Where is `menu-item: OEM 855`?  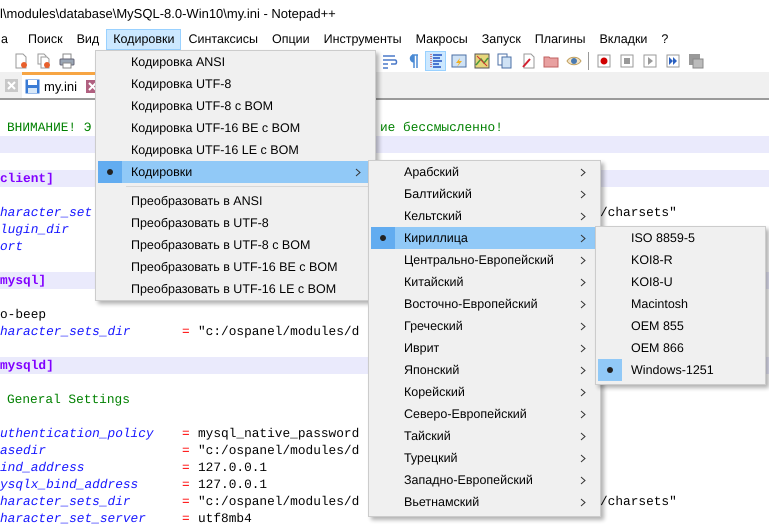
menu-item: OEM 855 is located at coordinates (680, 326).